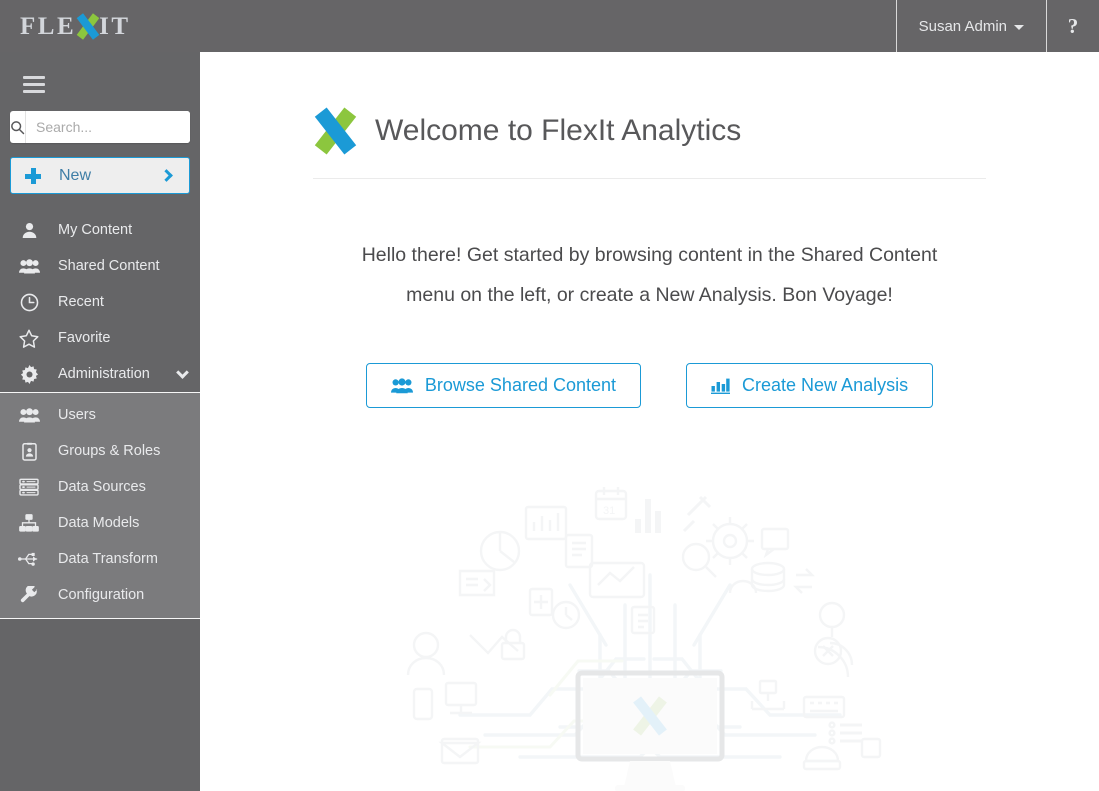 The image size is (1099, 791). What do you see at coordinates (520, 385) in the screenshot?
I see `browse-shared-content-label: Browse Shared Content` at bounding box center [520, 385].